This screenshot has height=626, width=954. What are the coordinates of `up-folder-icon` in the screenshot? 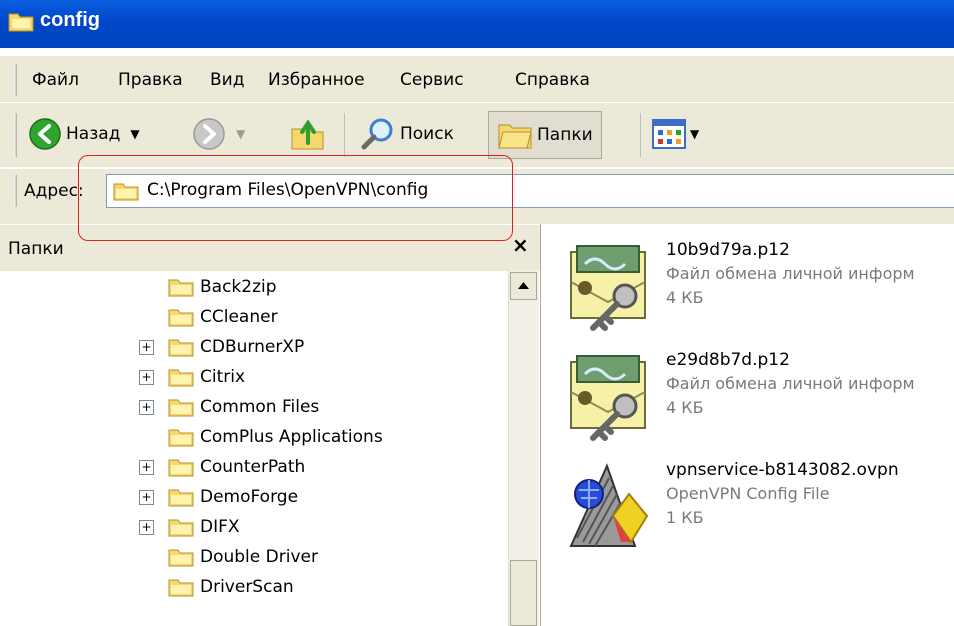 It's located at (307, 134).